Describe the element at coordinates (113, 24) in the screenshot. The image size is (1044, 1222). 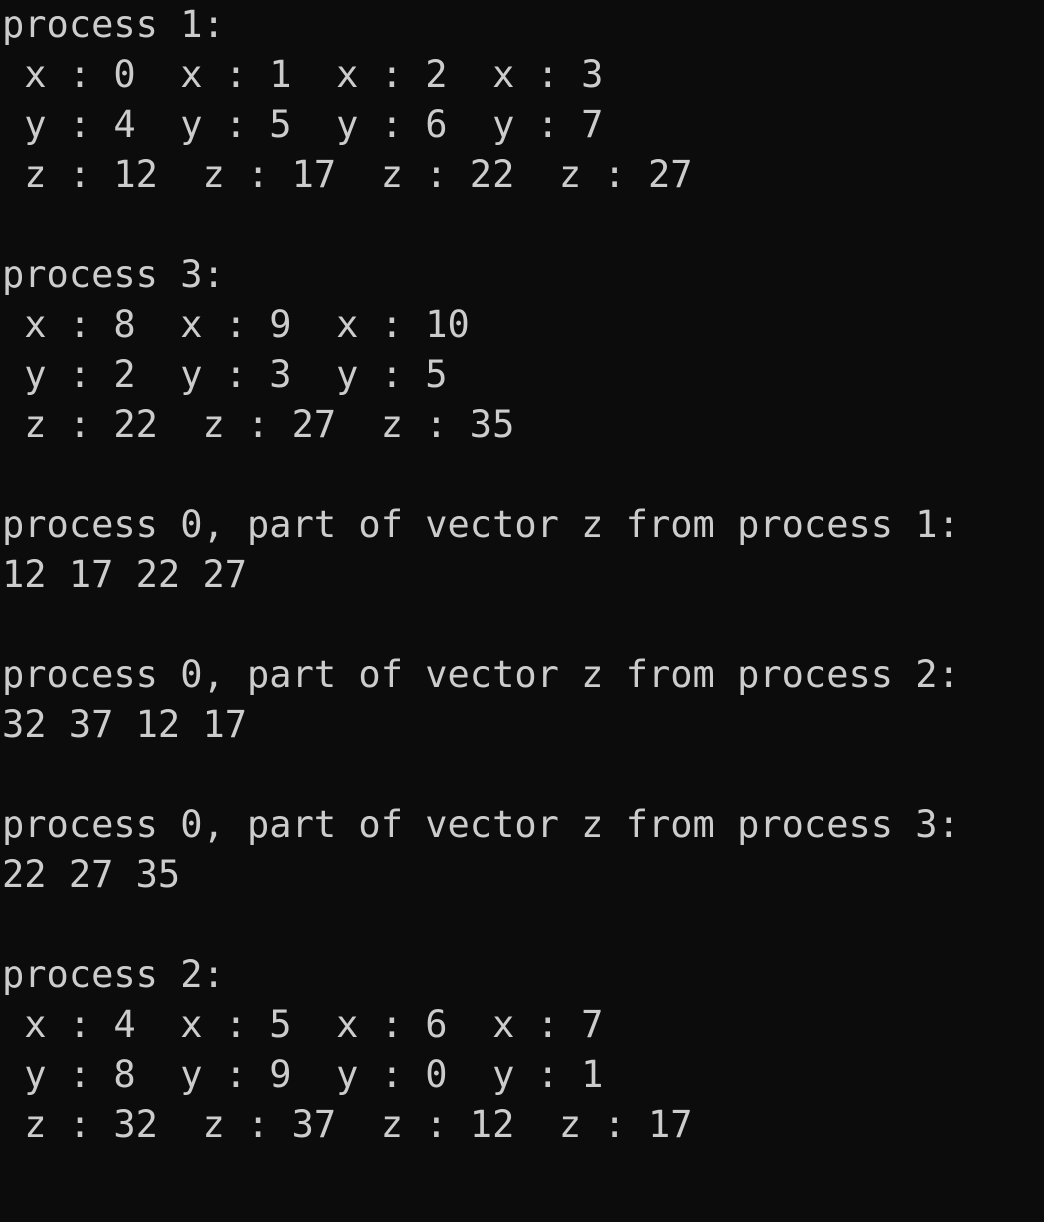
I see `output-line: process 1:` at that location.